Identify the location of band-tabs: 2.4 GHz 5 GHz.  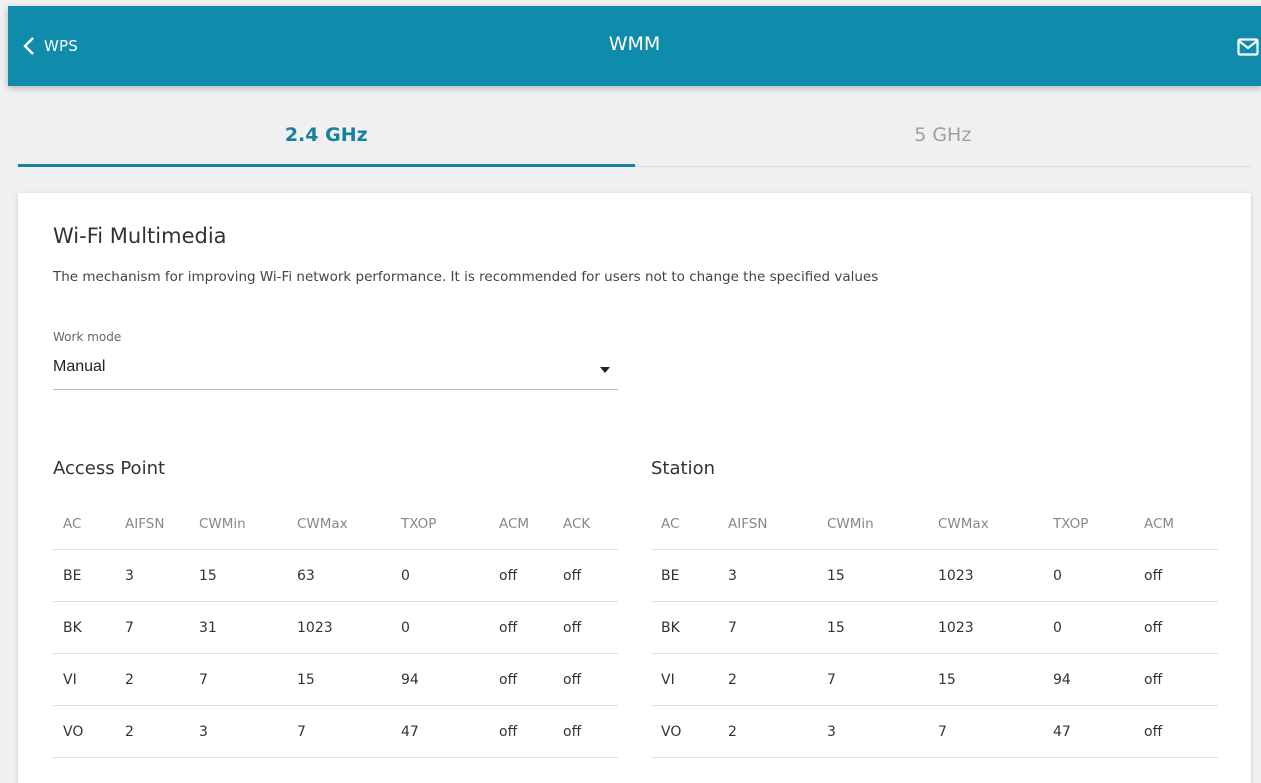
(634, 135).